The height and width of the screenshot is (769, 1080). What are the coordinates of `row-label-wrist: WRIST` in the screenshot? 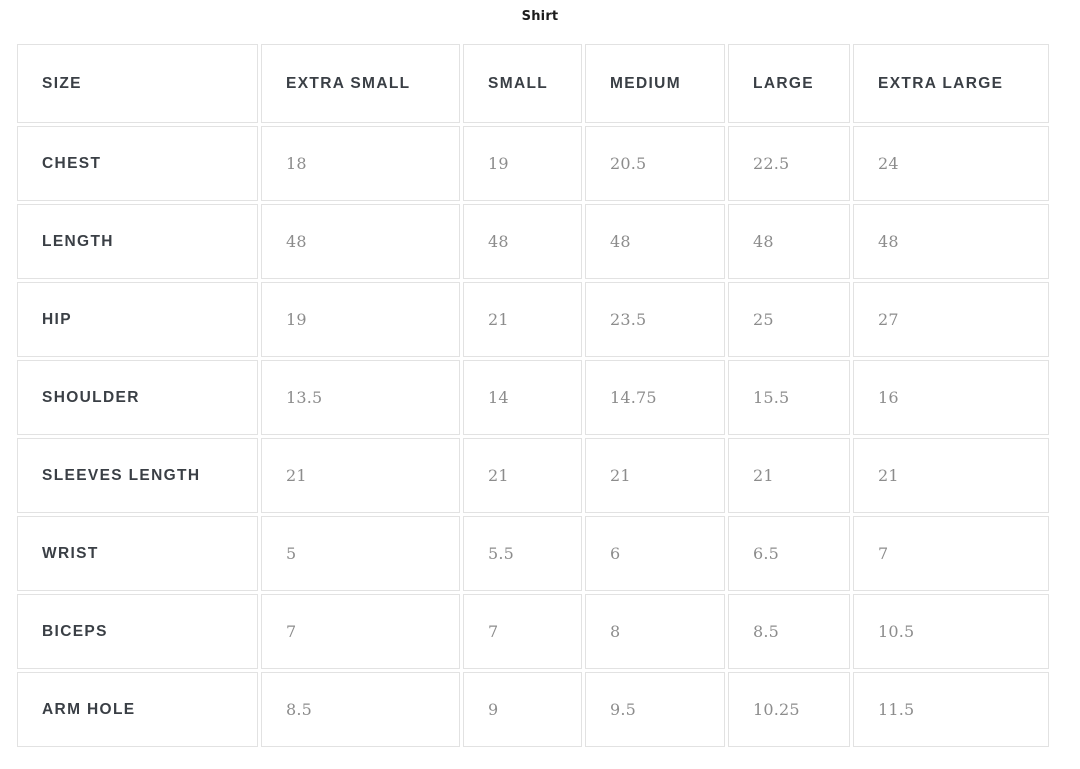 It's located at (137, 553).